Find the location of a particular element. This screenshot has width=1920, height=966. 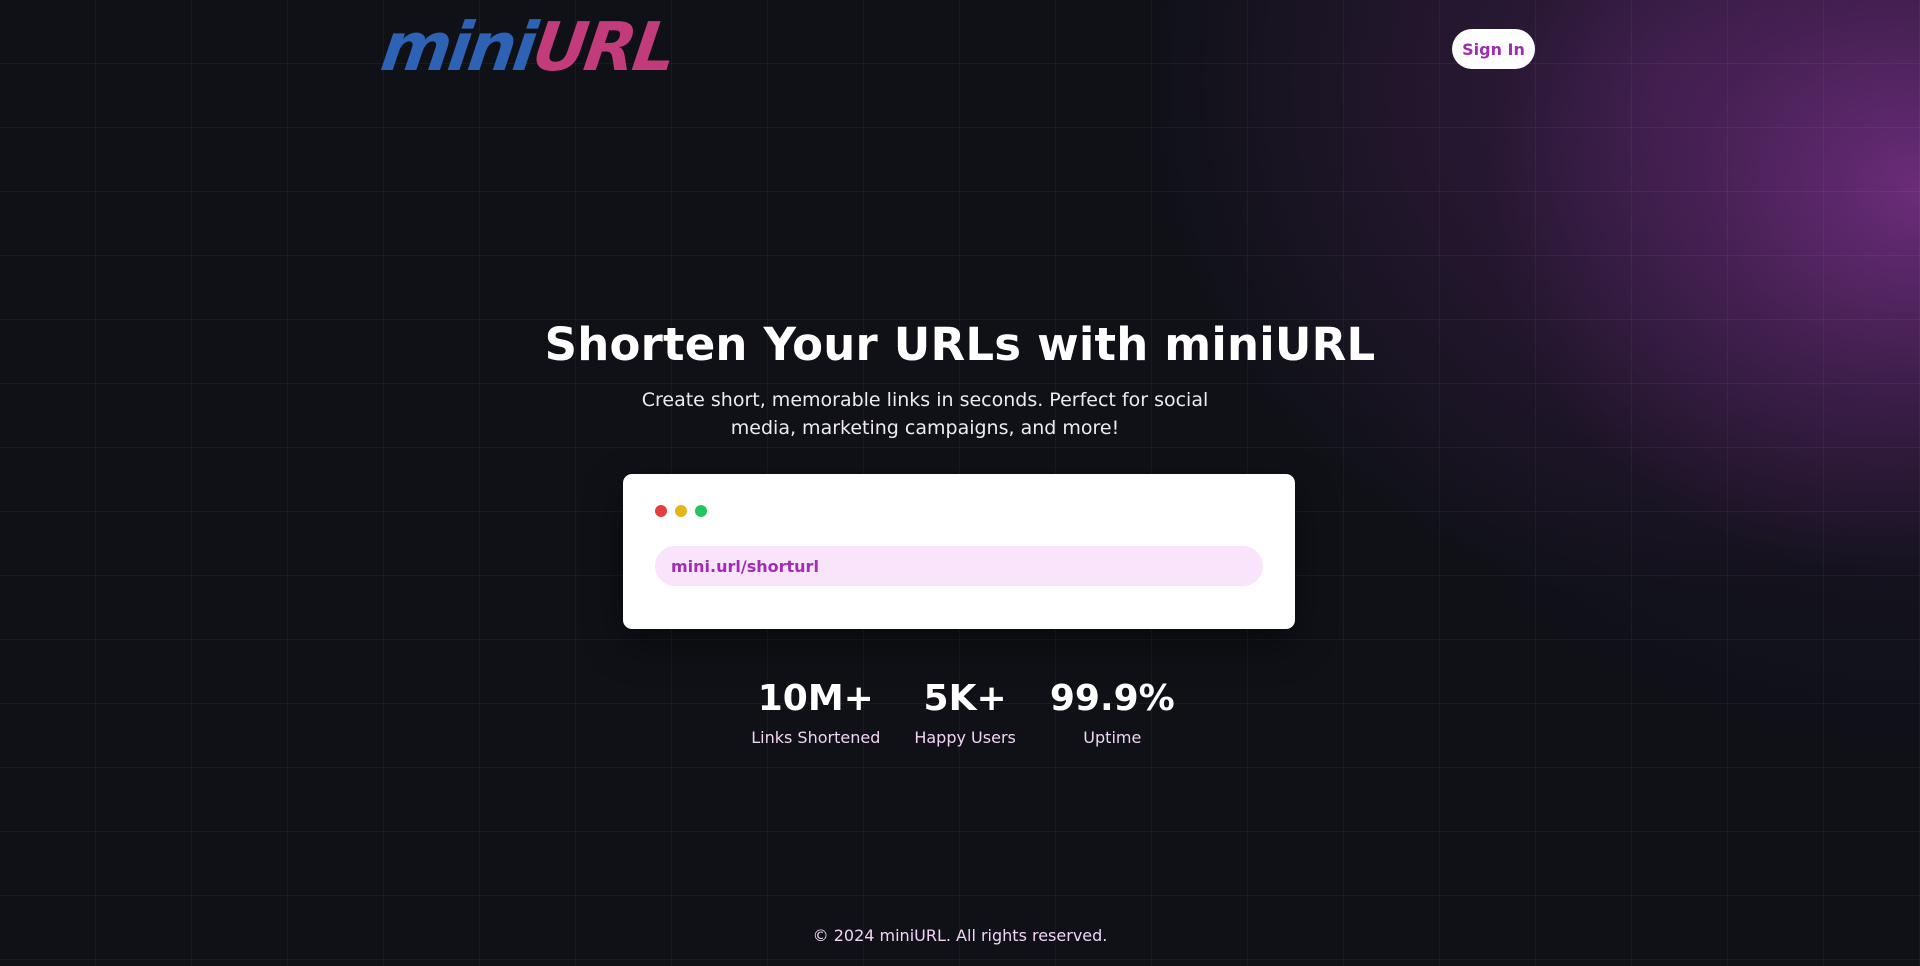

short-url-bar: mini.url/shorturl is located at coordinates (959, 566).